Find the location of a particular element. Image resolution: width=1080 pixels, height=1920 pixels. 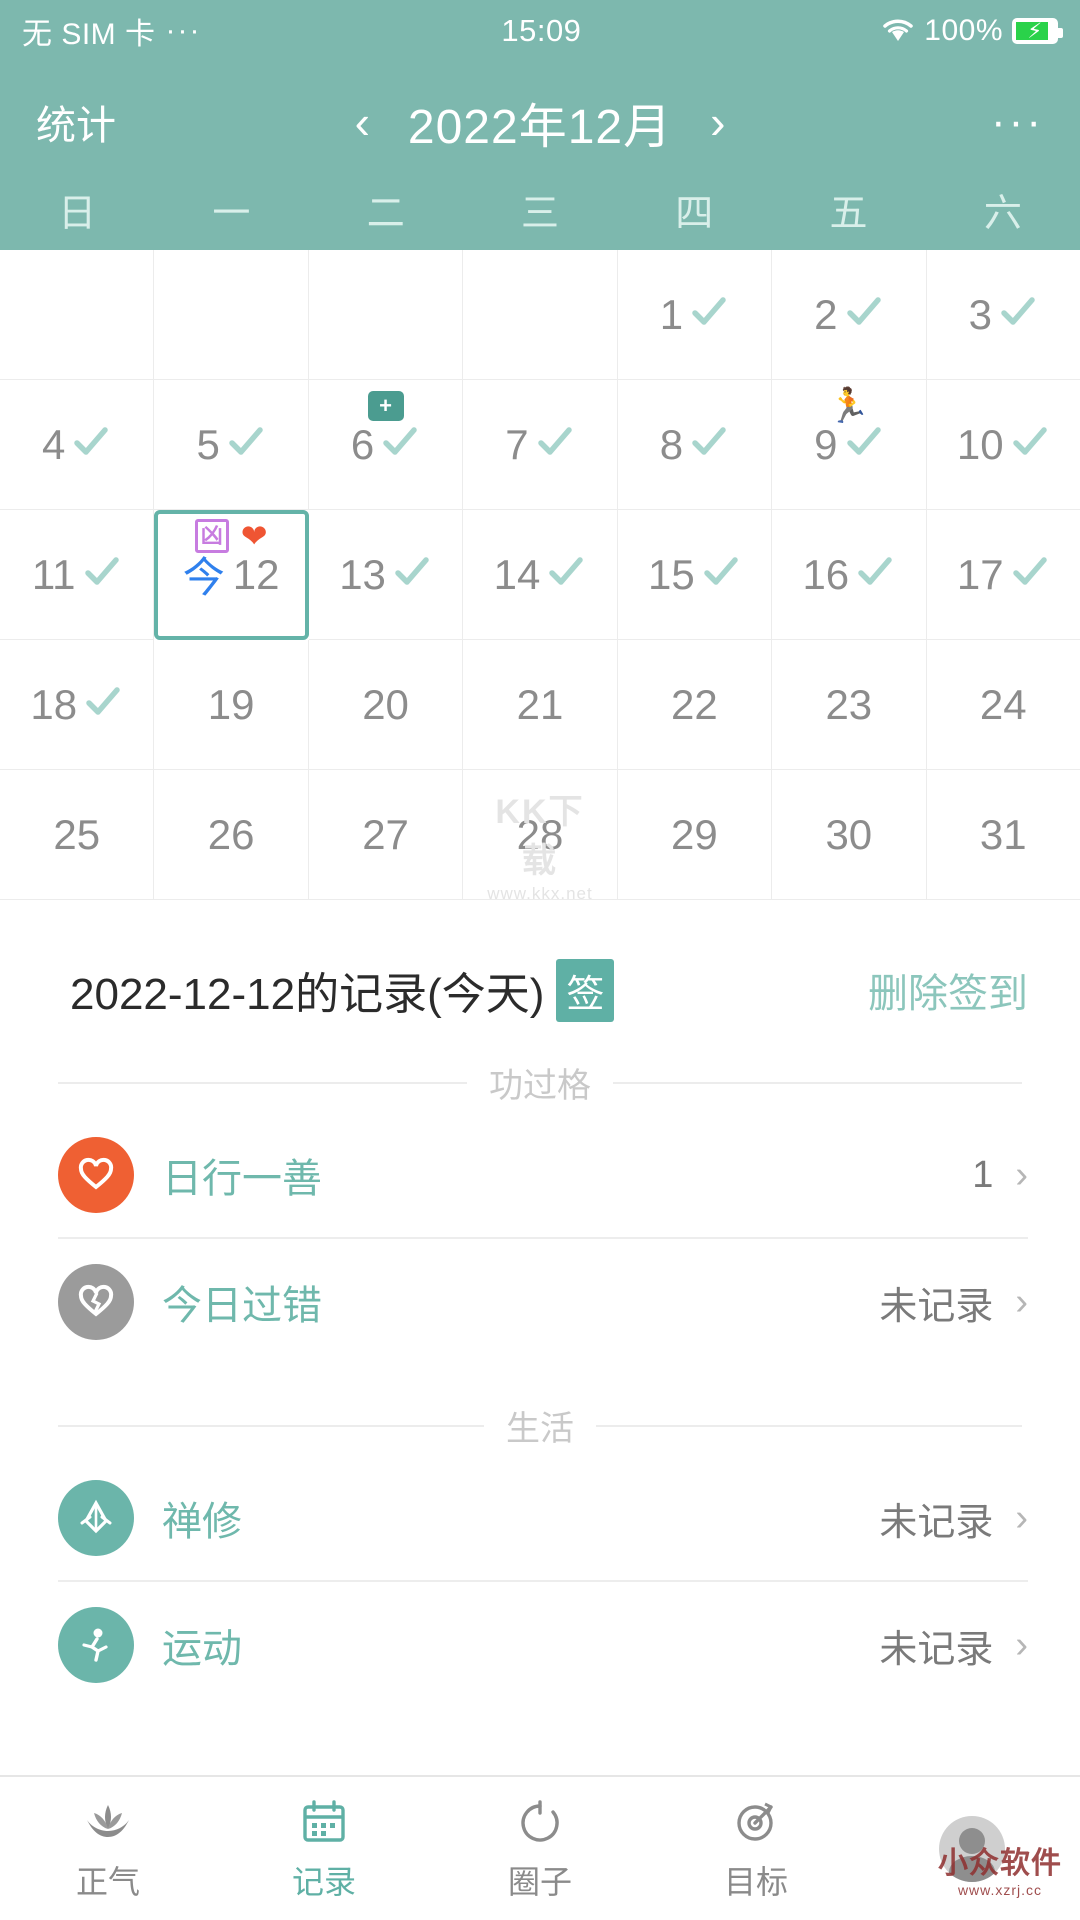

nav-item-label: 记录 is located at coordinates (323, 1881).